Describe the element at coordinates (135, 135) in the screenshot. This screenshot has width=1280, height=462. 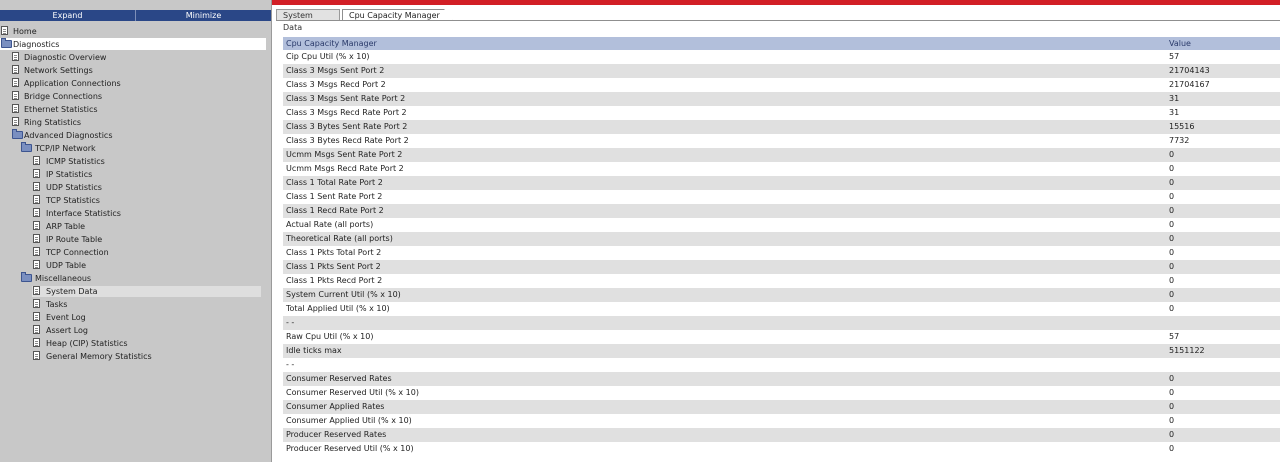
I see `tree-item-advanced-diagnostics: Advanced Diagnostics` at that location.